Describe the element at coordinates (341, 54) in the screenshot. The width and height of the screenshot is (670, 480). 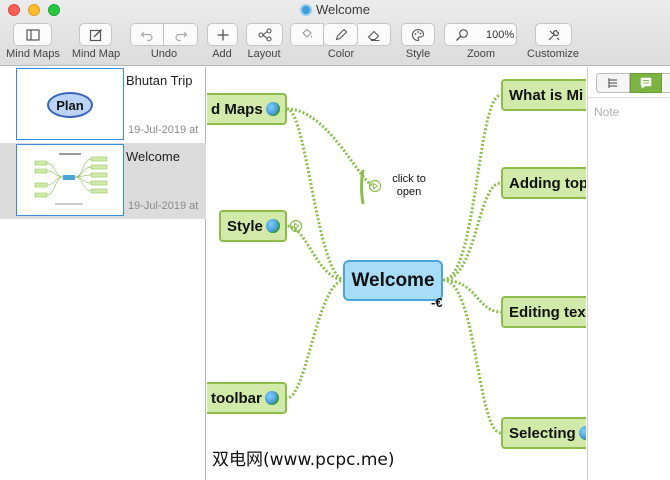
I see `color-label: Color` at that location.